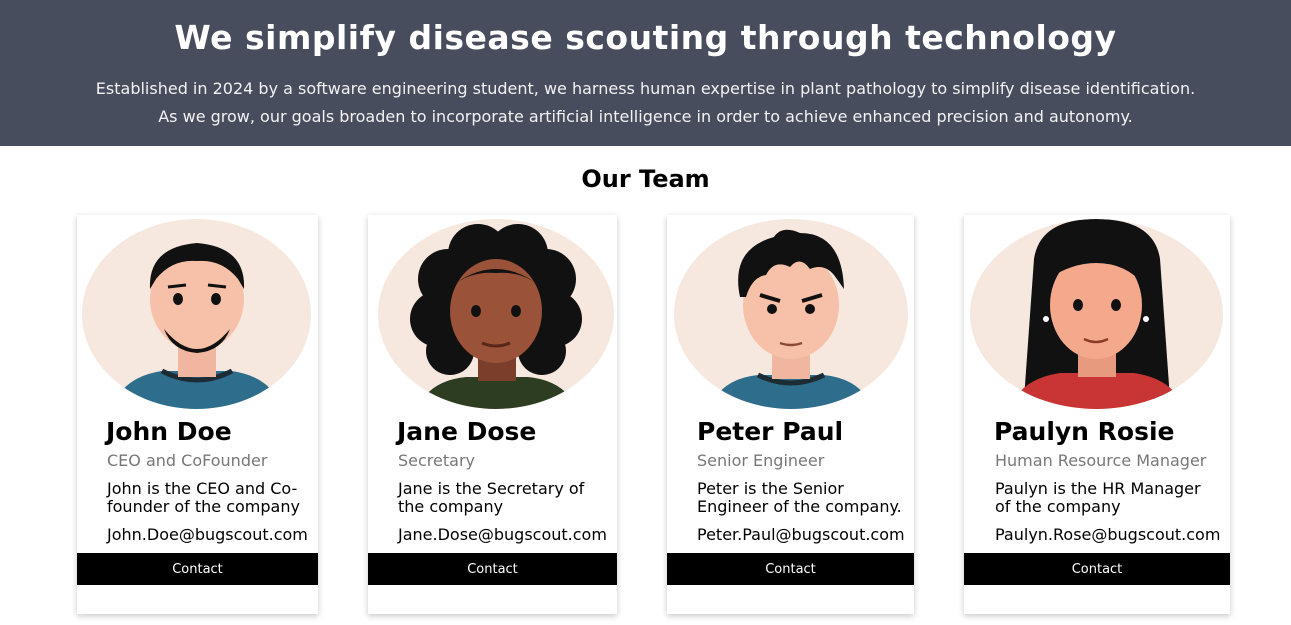  I want to click on member-bio-paulyn-rosie: Paulyn is the HR Manager of the company, so click(1109, 498).